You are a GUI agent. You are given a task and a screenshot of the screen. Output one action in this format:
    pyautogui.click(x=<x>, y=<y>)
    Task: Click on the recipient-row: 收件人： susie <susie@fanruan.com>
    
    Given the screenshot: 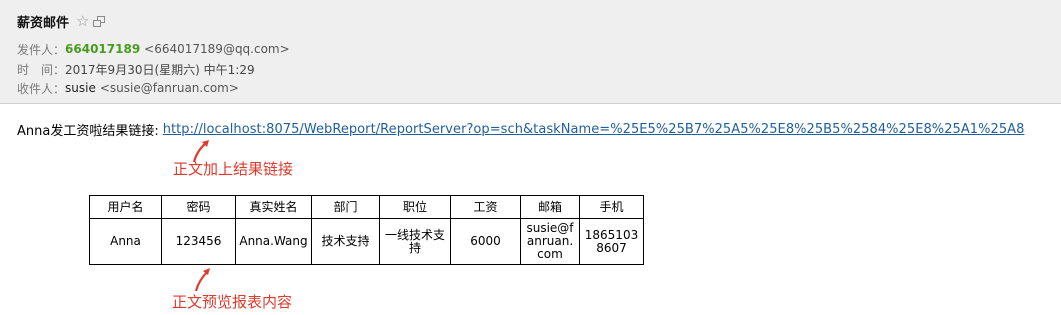 What is the action you would take?
    pyautogui.click(x=128, y=88)
    